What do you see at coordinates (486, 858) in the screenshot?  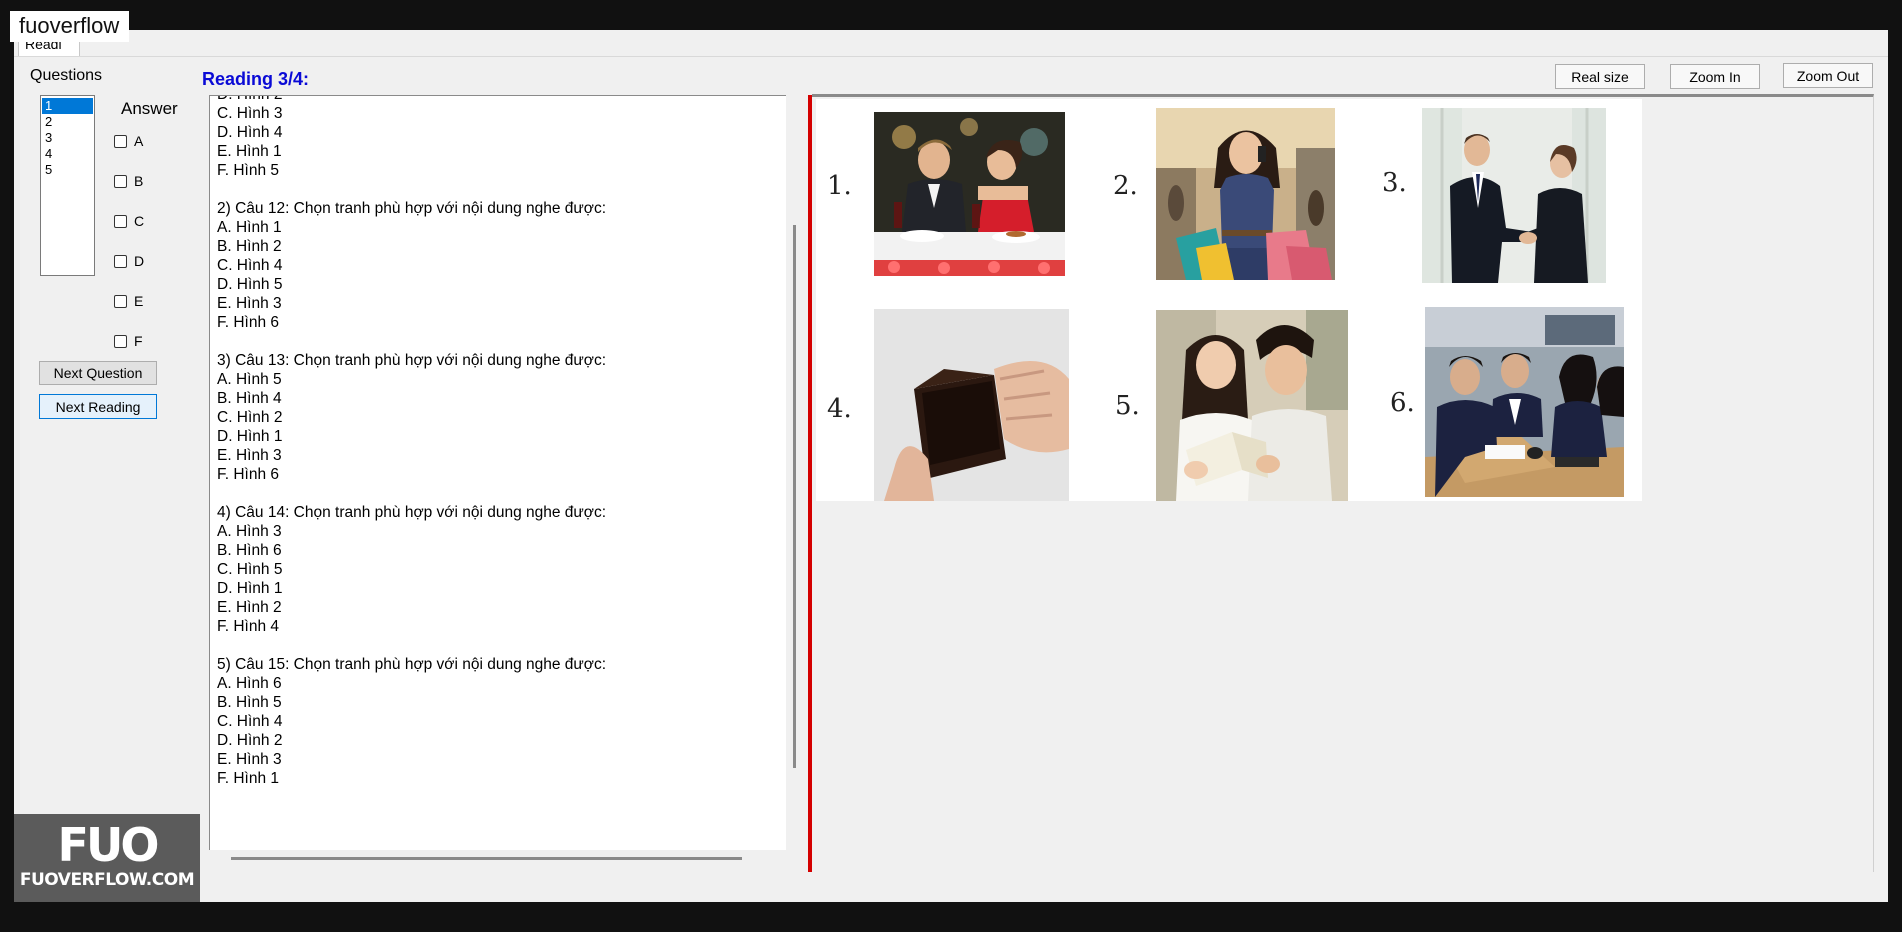 I see `horizontal-scrollbar` at bounding box center [486, 858].